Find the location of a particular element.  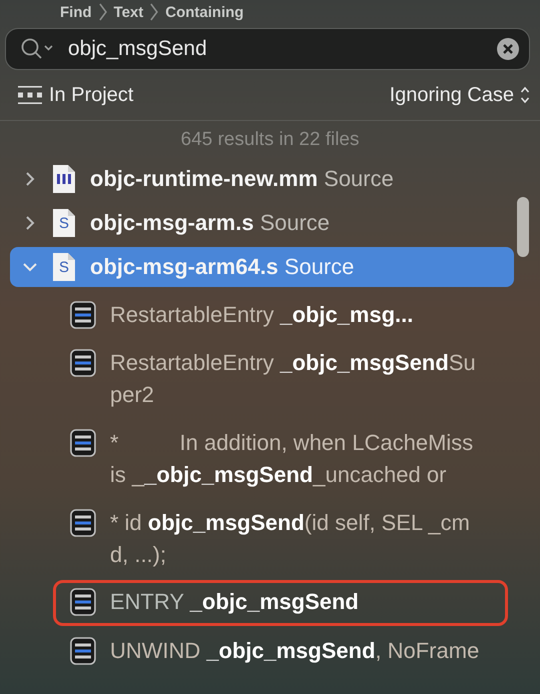

match-line: * id objc_msgSend(id self, SEL _cmd, ...); is located at coordinates (297, 539).